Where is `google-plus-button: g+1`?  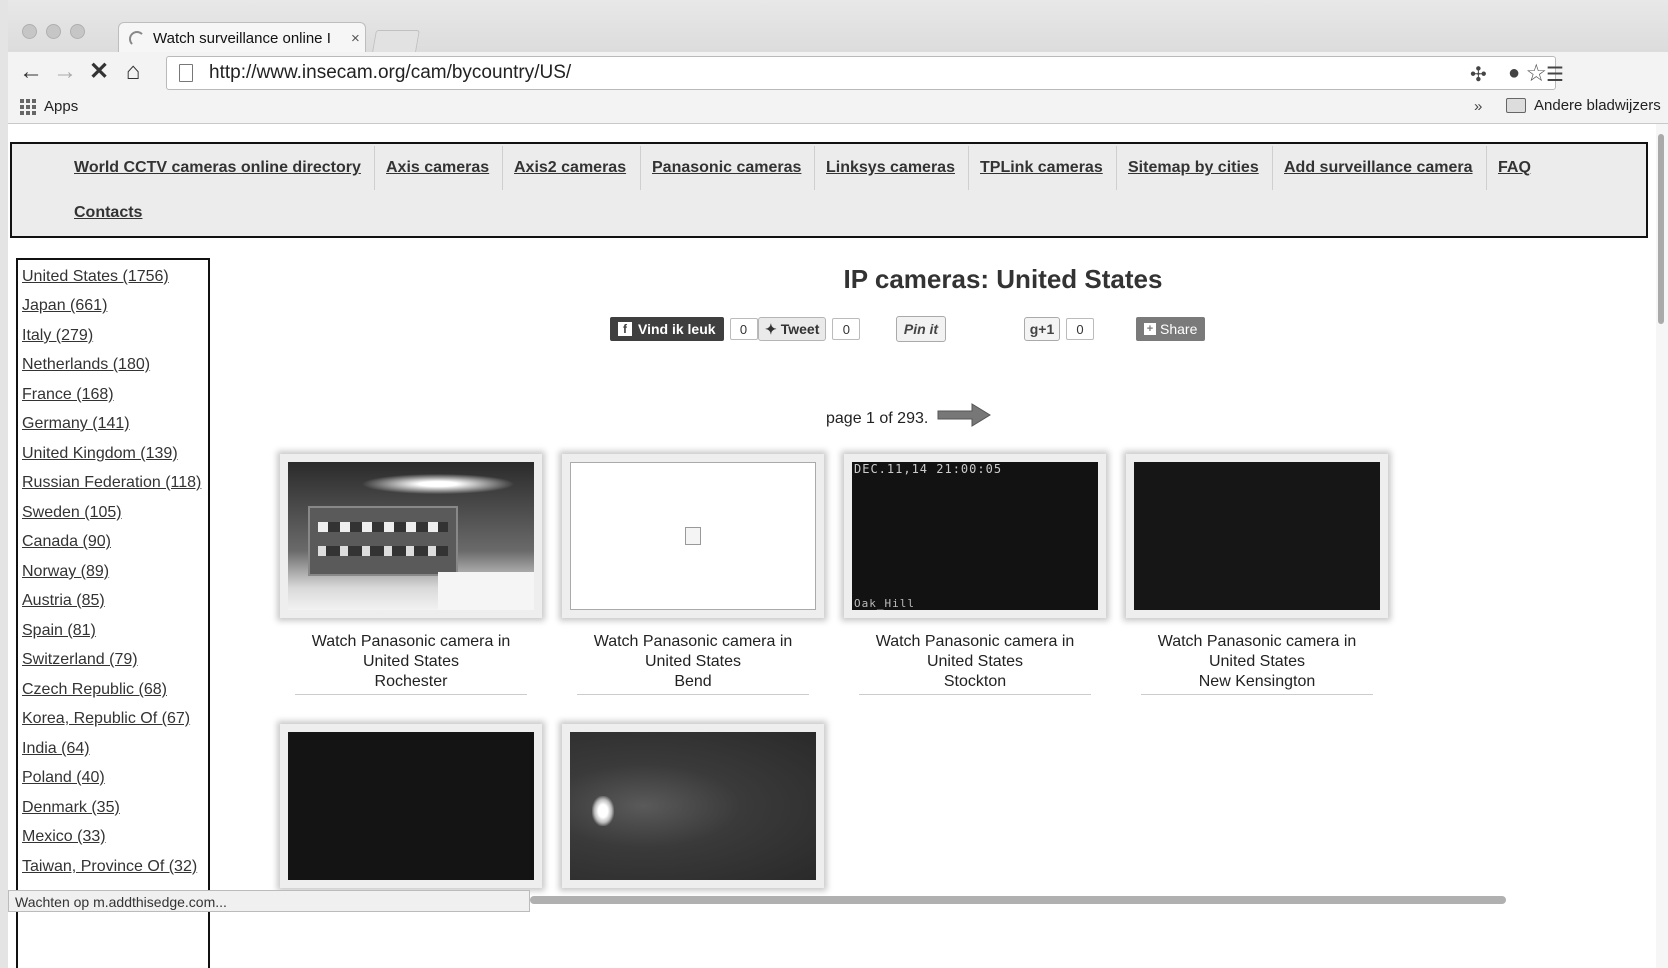 google-plus-button: g+1 is located at coordinates (1042, 329).